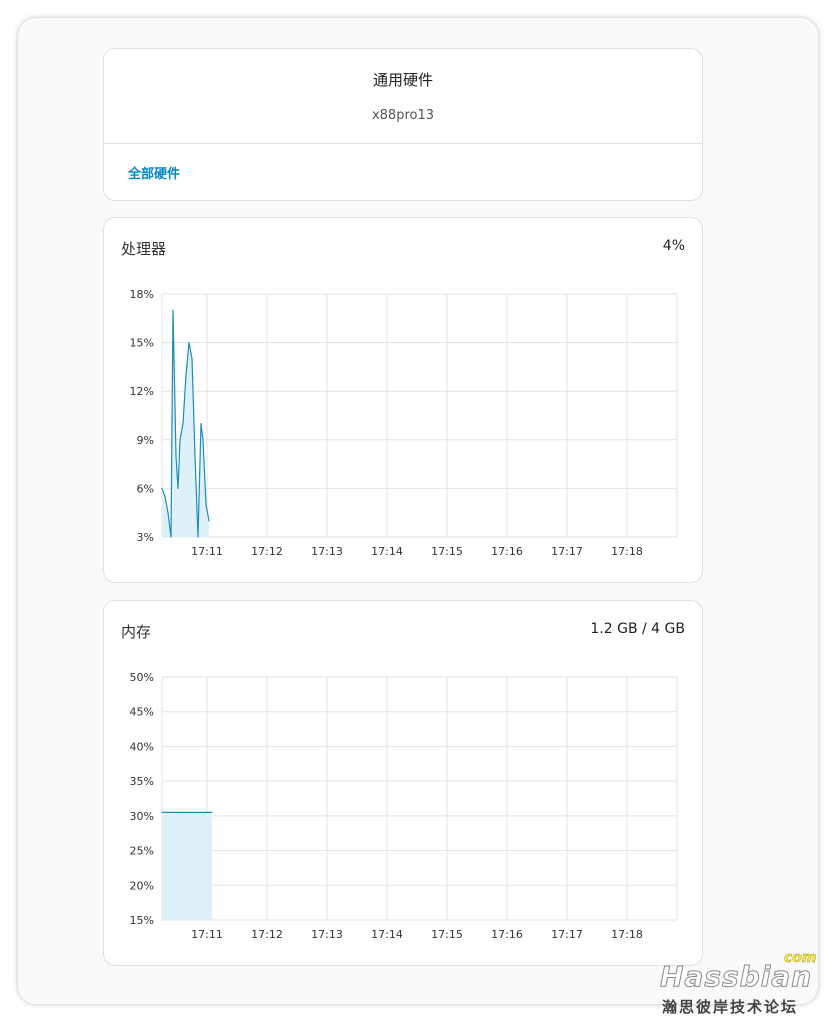 The height and width of the screenshot is (1022, 836). Describe the element at coordinates (327, 934) in the screenshot. I see `memory-x-tick-label: 17:13` at that location.